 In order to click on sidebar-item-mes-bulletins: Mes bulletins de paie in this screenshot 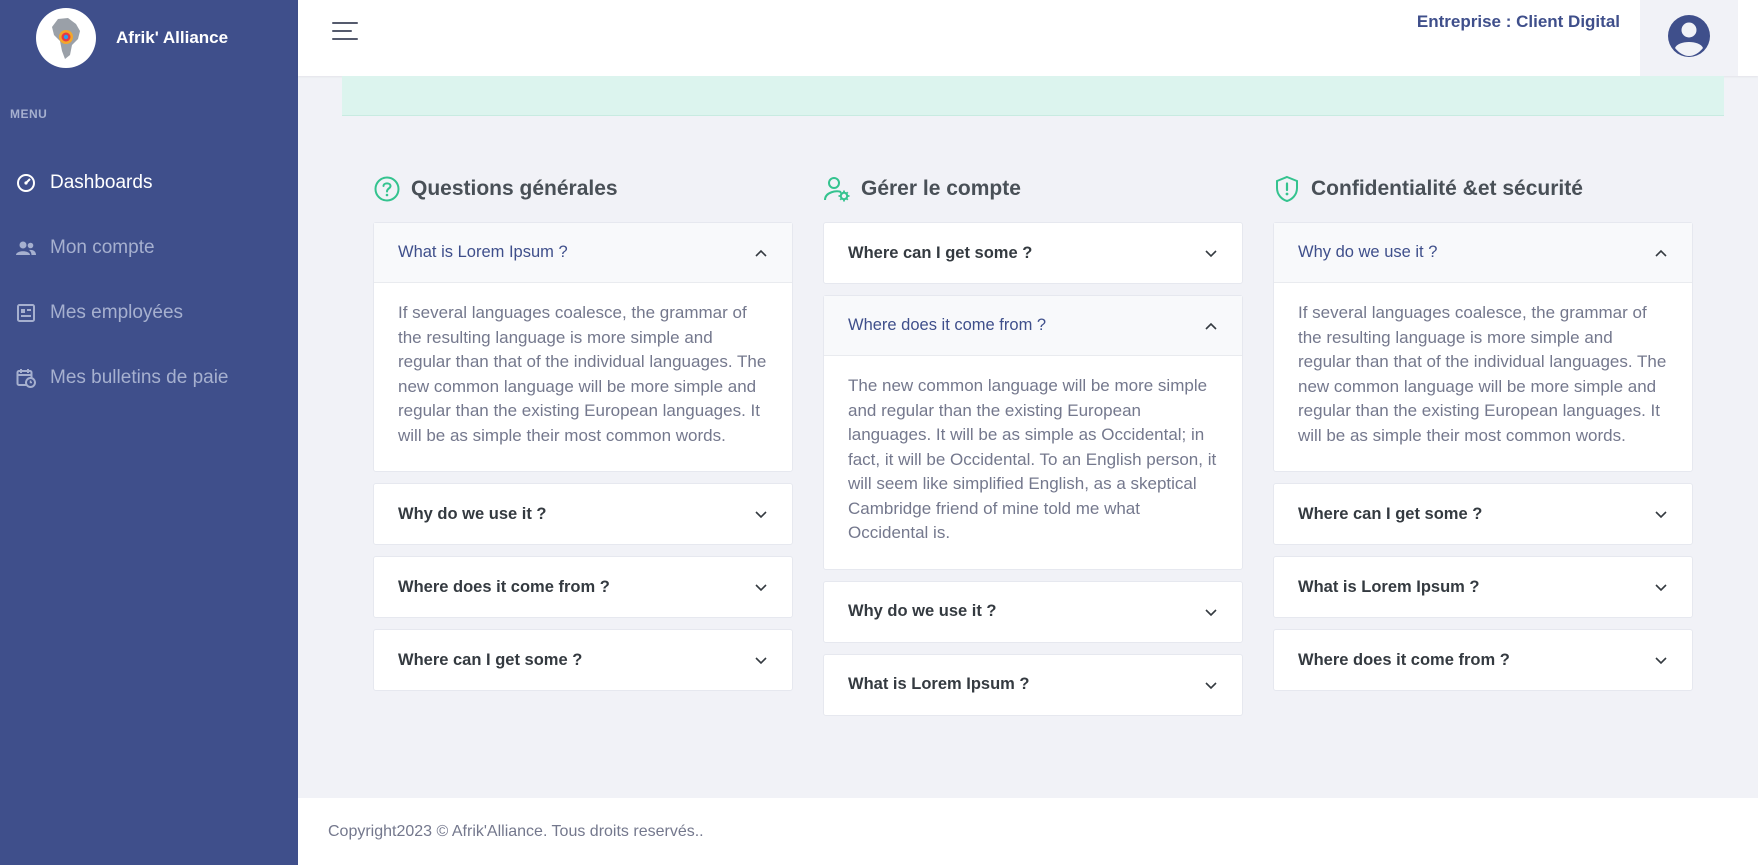, I will do `click(149, 377)`.